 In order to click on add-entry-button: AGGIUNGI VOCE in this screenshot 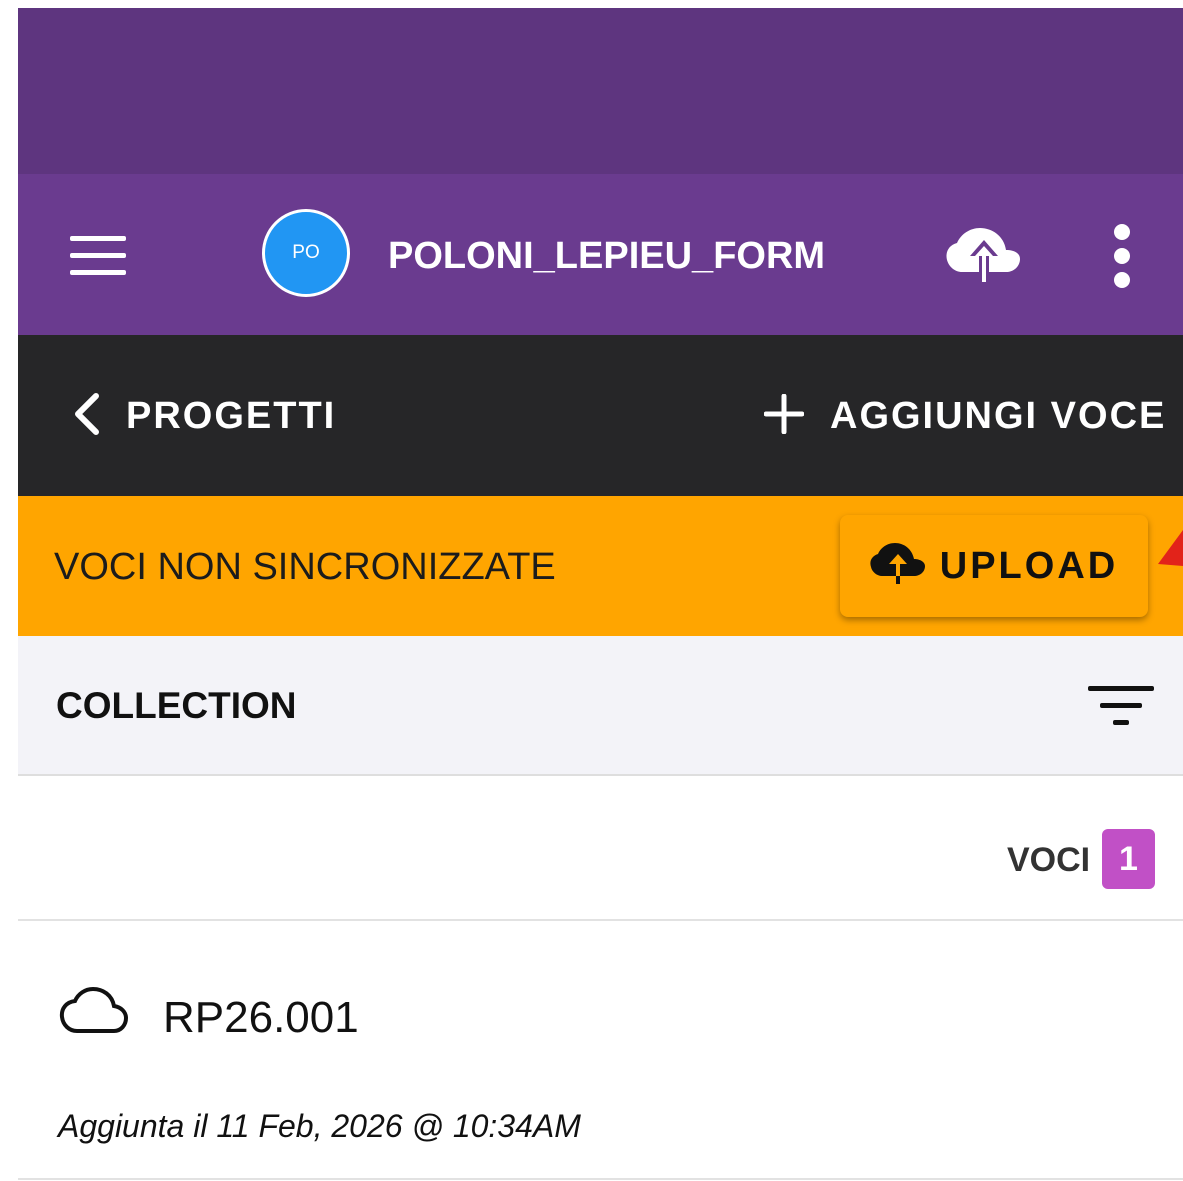, I will do `click(965, 416)`.